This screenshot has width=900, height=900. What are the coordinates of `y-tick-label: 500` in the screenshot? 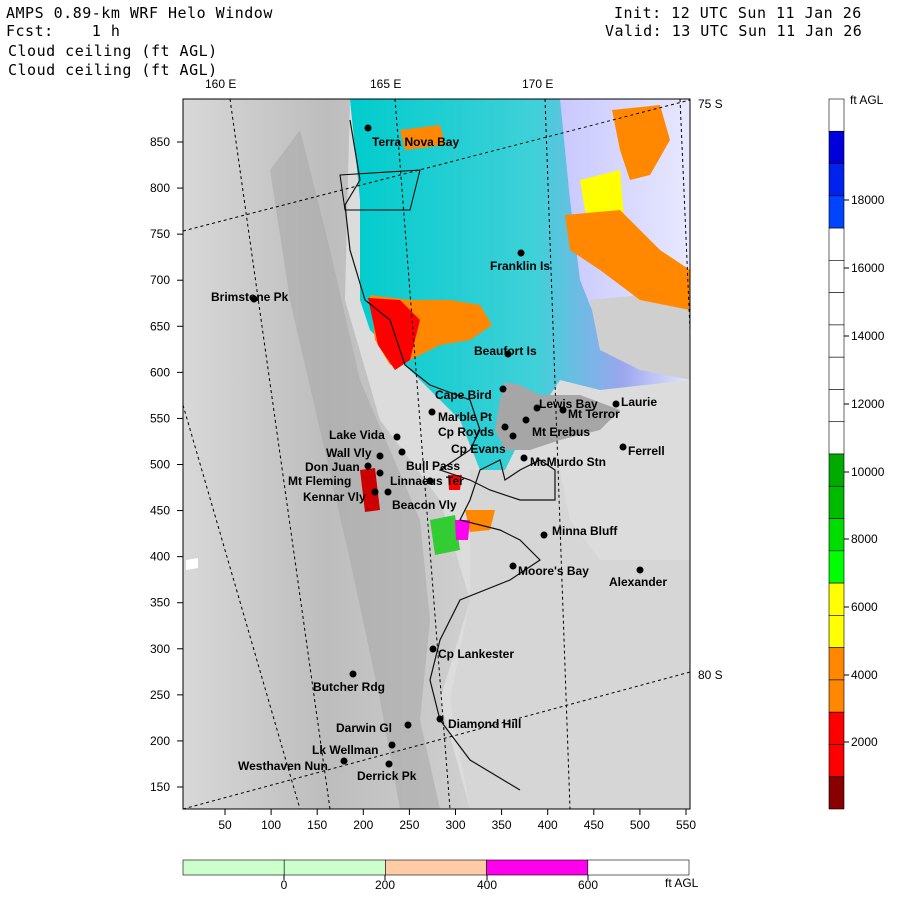 It's located at (160, 465).